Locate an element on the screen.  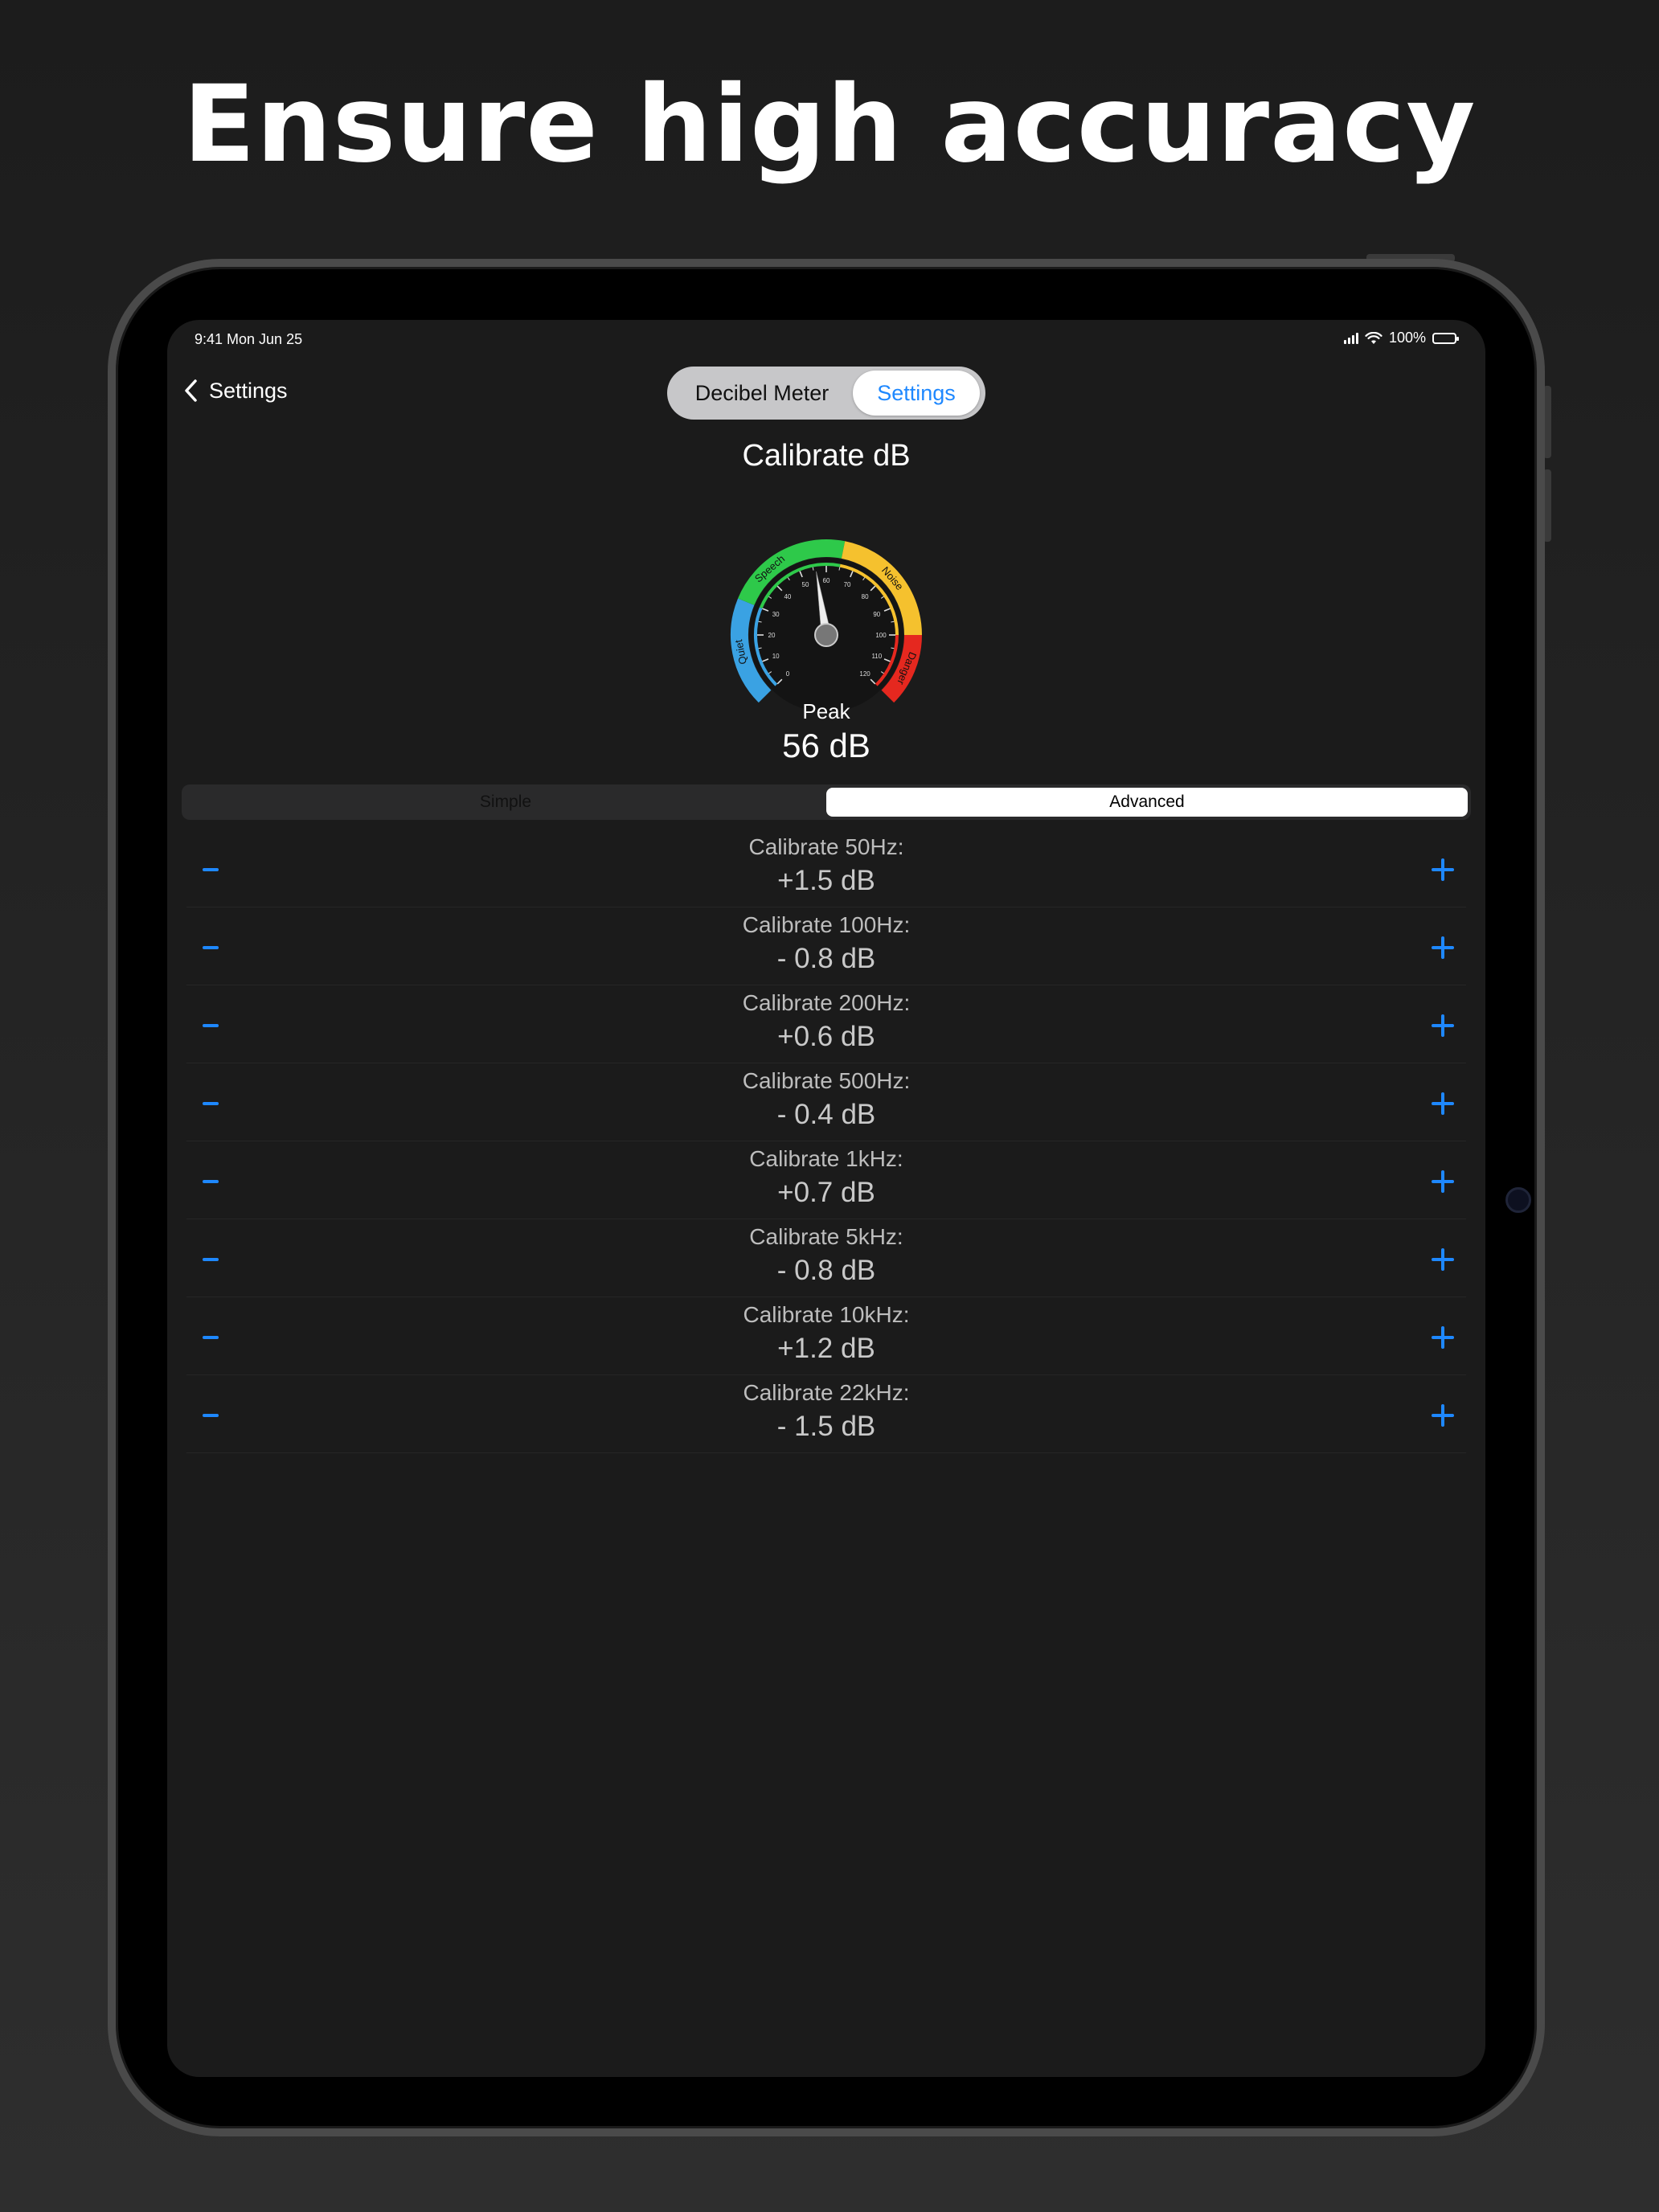
status-indicators: 100% is located at coordinates (1401, 338).